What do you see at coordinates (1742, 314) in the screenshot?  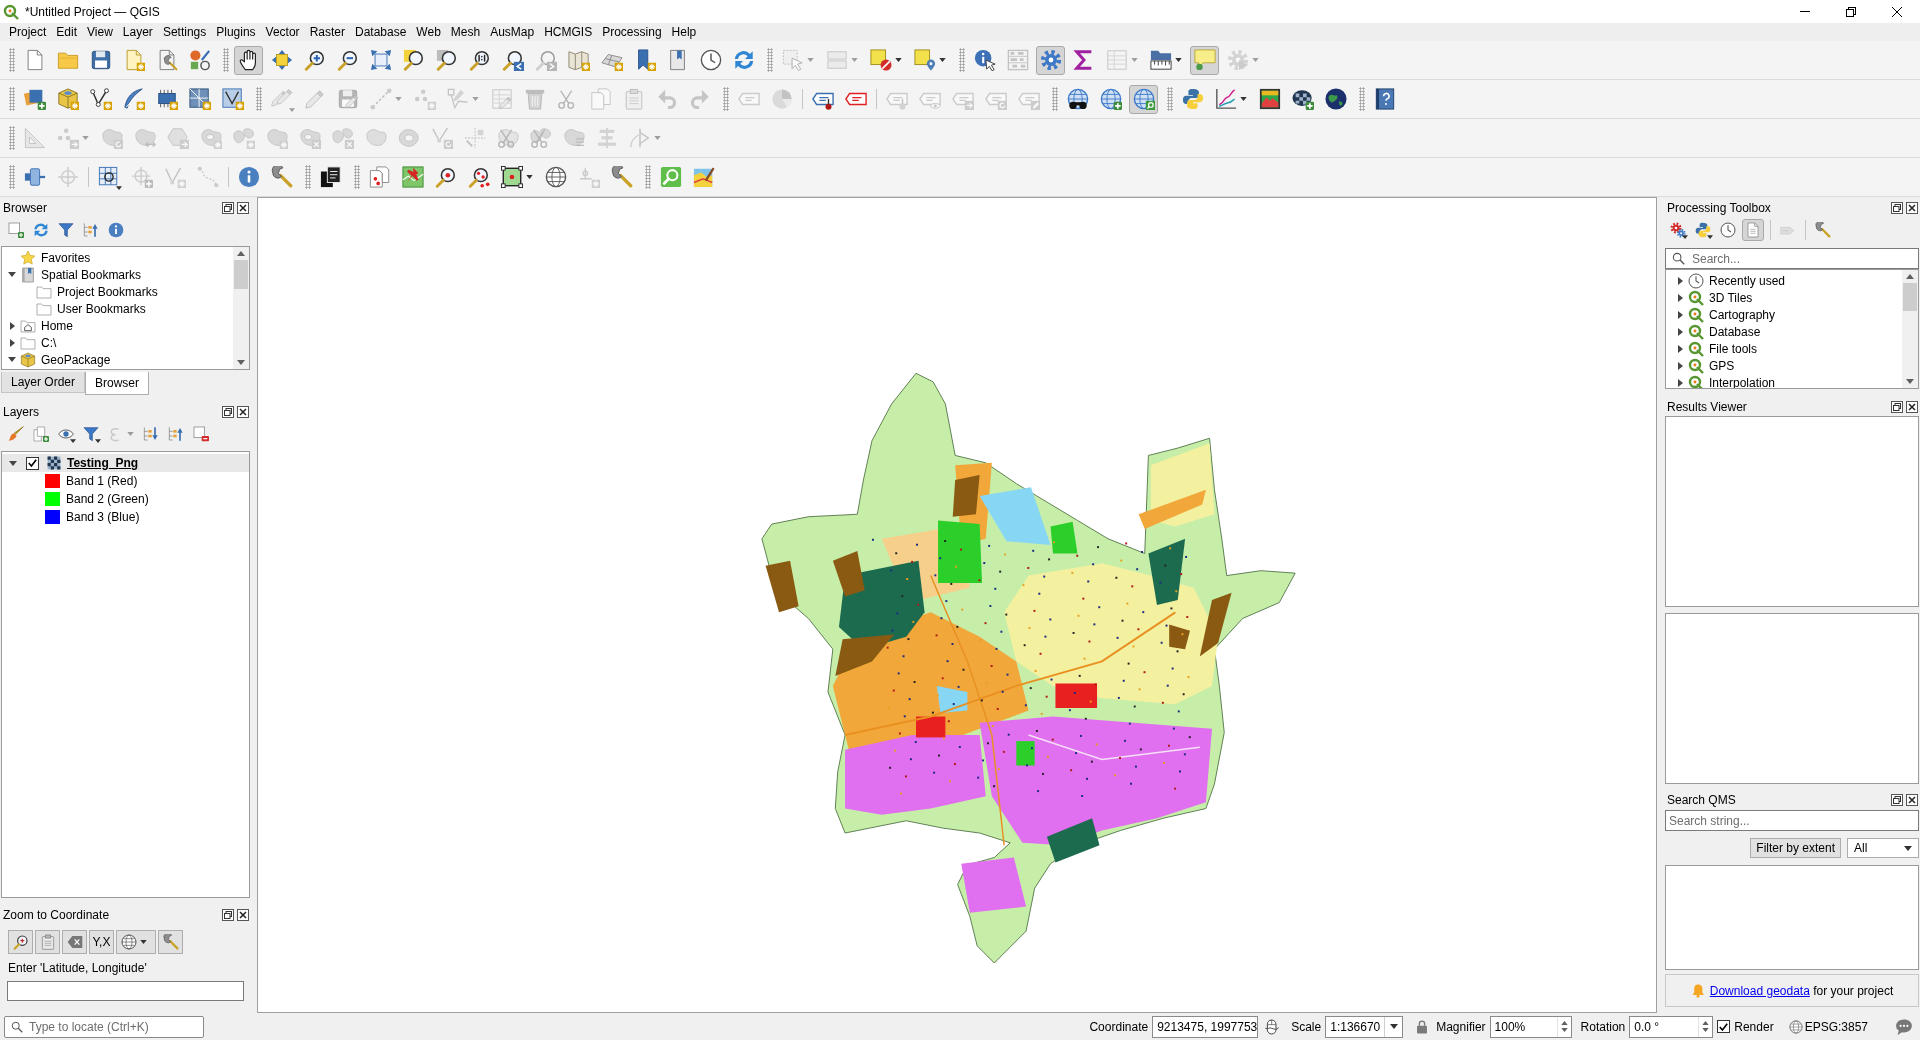 I see `tree-item: Cartography` at bounding box center [1742, 314].